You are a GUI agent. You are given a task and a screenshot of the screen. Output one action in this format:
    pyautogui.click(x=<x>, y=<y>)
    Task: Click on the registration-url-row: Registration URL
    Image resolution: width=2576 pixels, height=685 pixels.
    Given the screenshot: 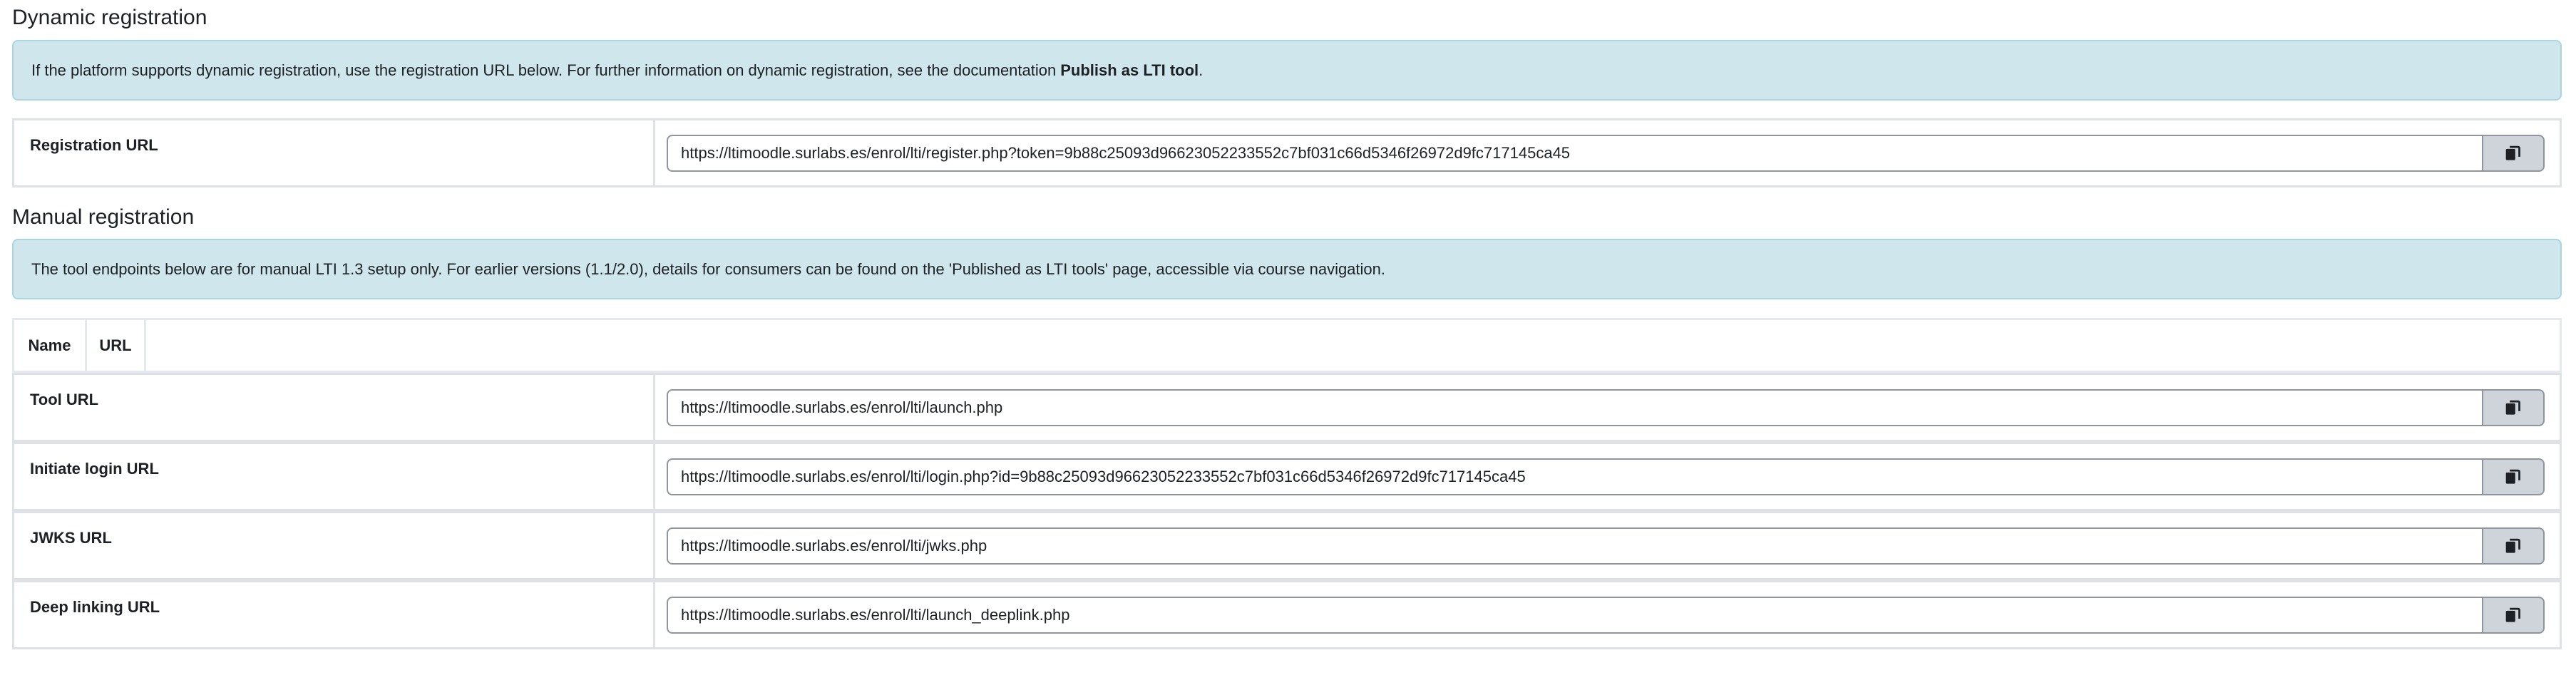 What is the action you would take?
    pyautogui.click(x=1287, y=152)
    